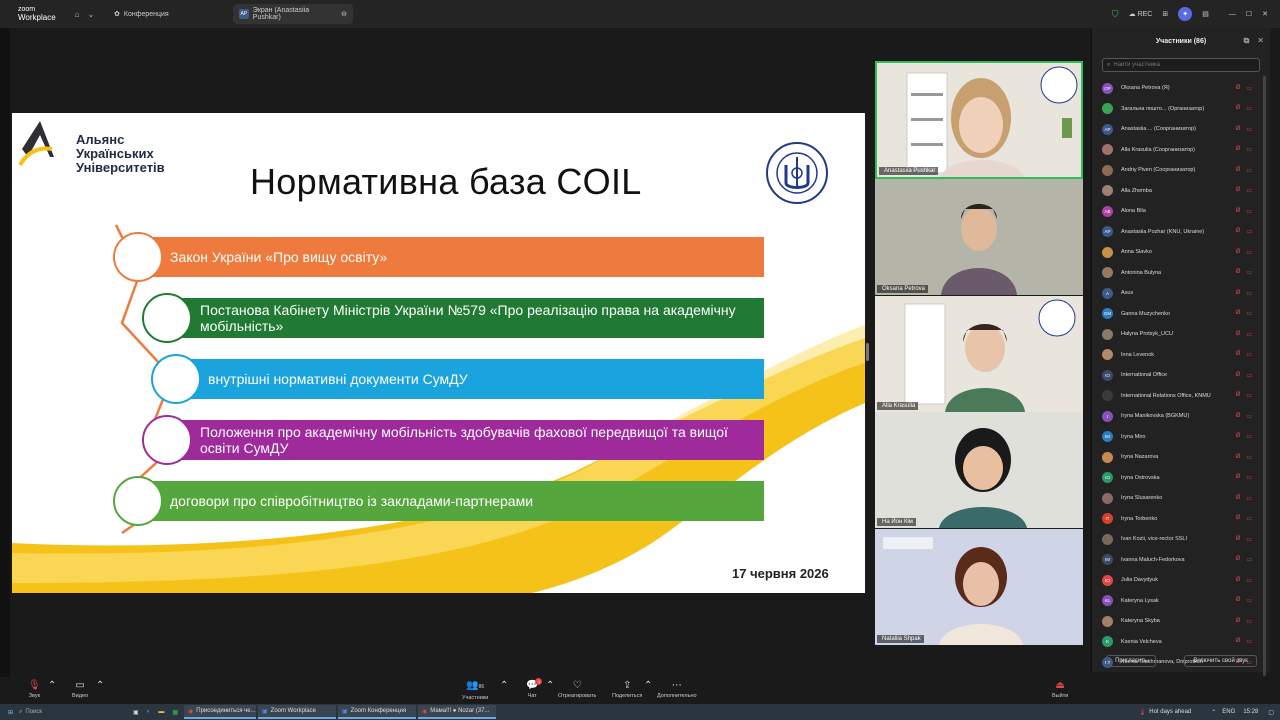 The width and height of the screenshot is (1280, 720). Describe the element at coordinates (1181, 601) in the screenshot. I see `participant-row: KL Kateryna Lysak Ø ▭` at that location.